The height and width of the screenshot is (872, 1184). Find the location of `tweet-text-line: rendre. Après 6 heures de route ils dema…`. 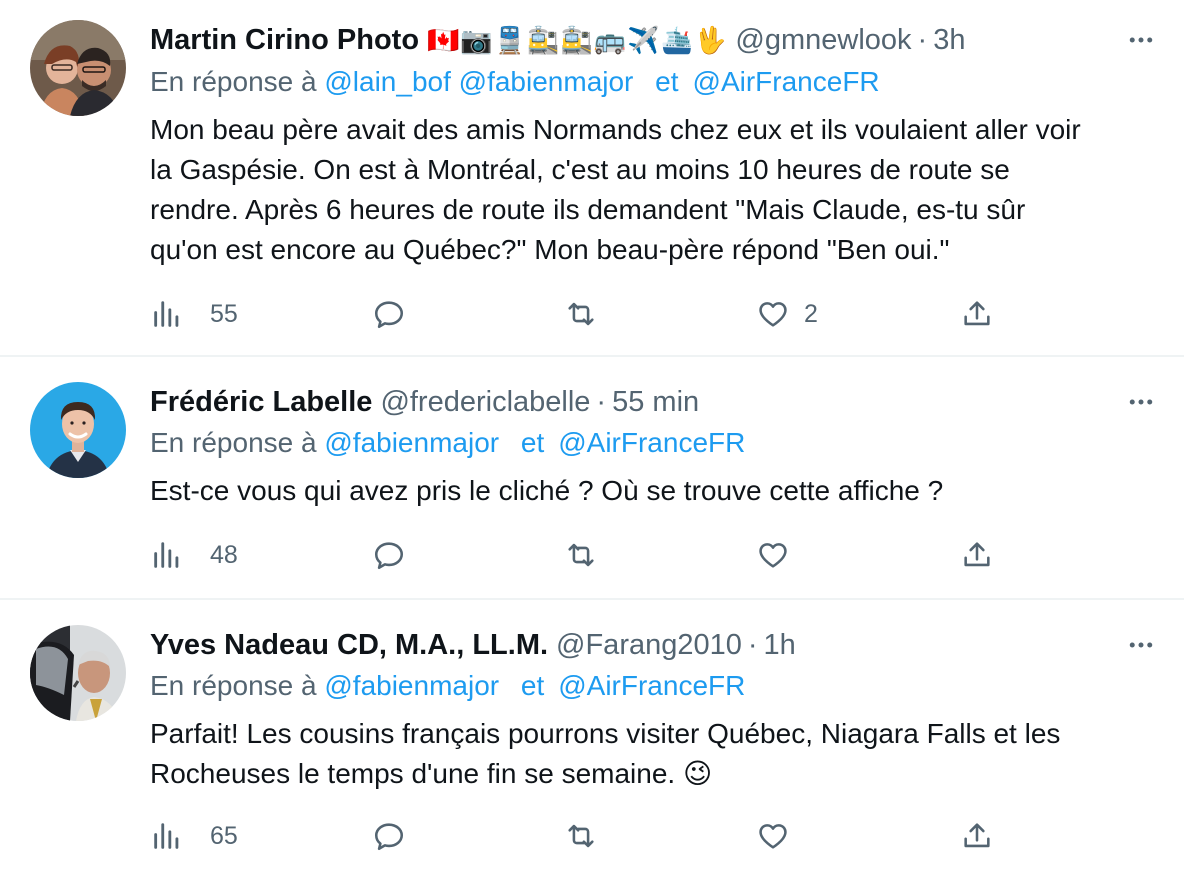

tweet-text-line: rendre. Après 6 heures de route ils dema… is located at coordinates (588, 209).